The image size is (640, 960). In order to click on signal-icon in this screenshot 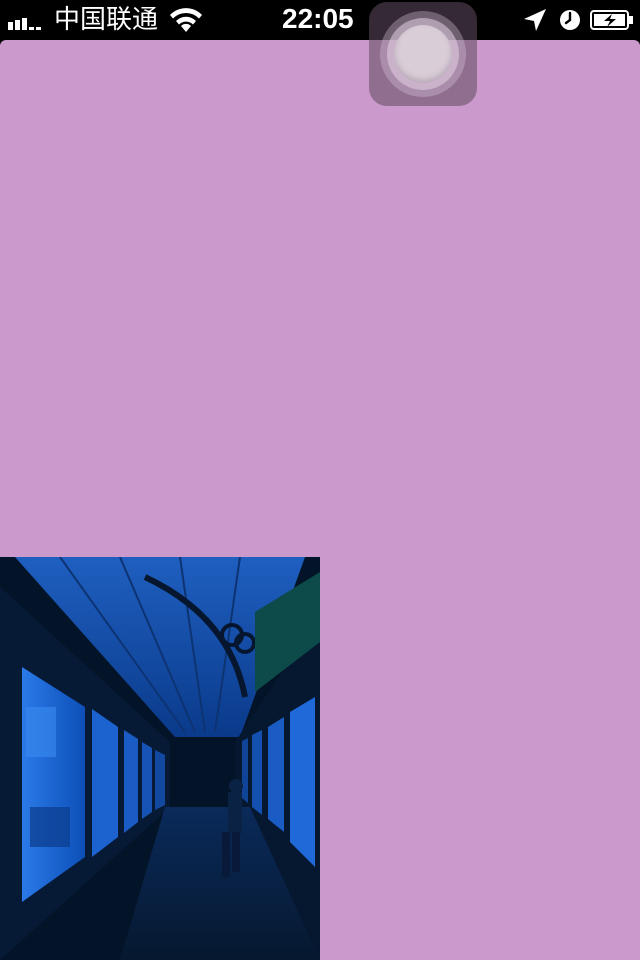, I will do `click(24, 24)`.